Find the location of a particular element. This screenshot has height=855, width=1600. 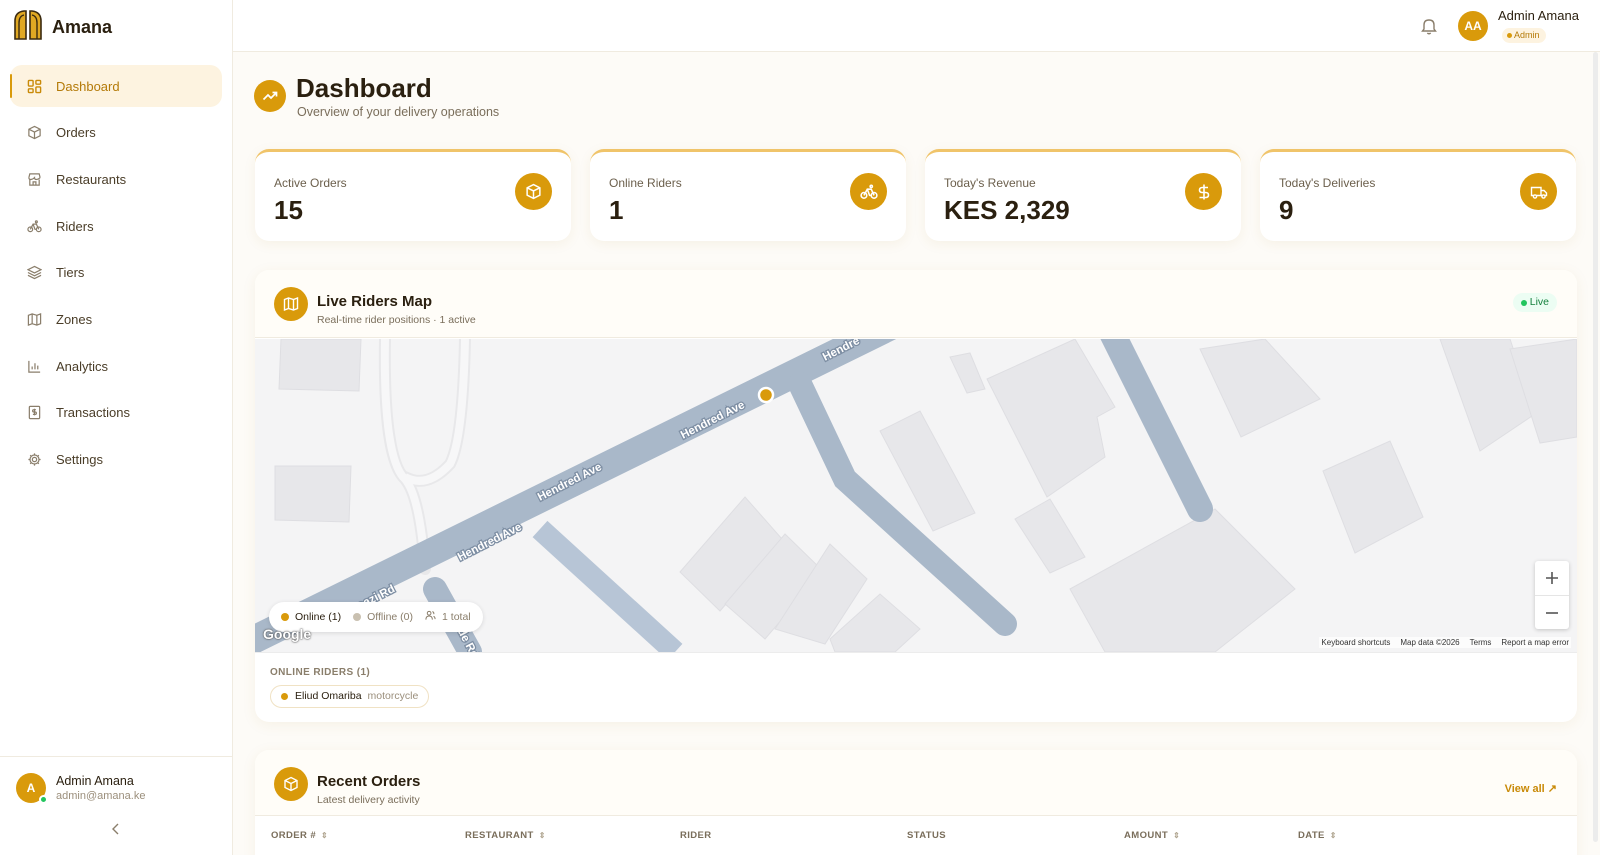

sidebar-item-settings: Settings is located at coordinates (116, 460).